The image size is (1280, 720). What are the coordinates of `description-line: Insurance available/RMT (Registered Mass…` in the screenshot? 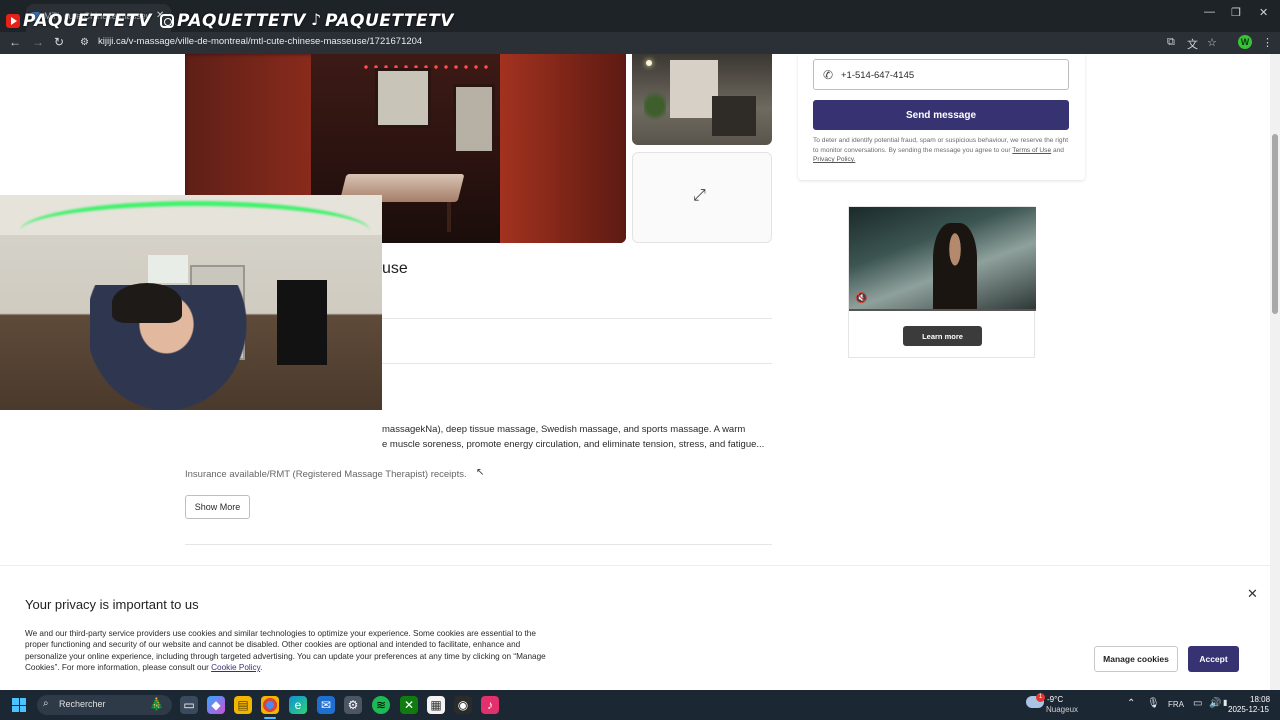 It's located at (326, 474).